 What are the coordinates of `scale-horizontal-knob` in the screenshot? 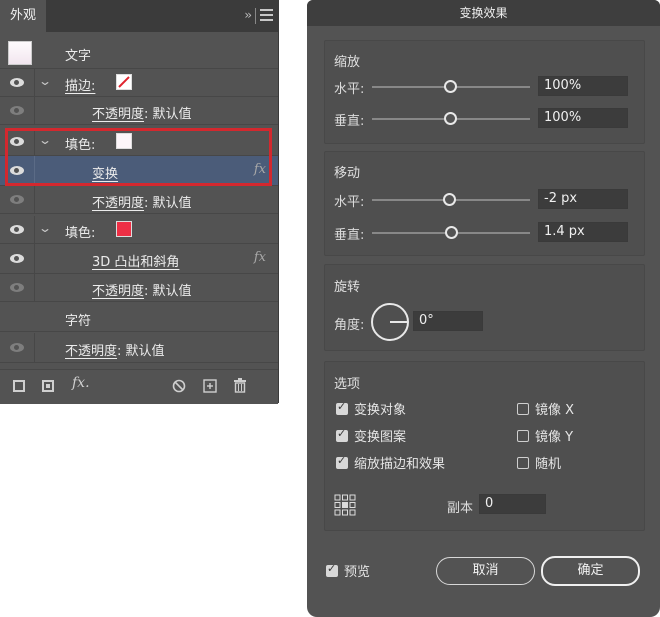 It's located at (450, 86).